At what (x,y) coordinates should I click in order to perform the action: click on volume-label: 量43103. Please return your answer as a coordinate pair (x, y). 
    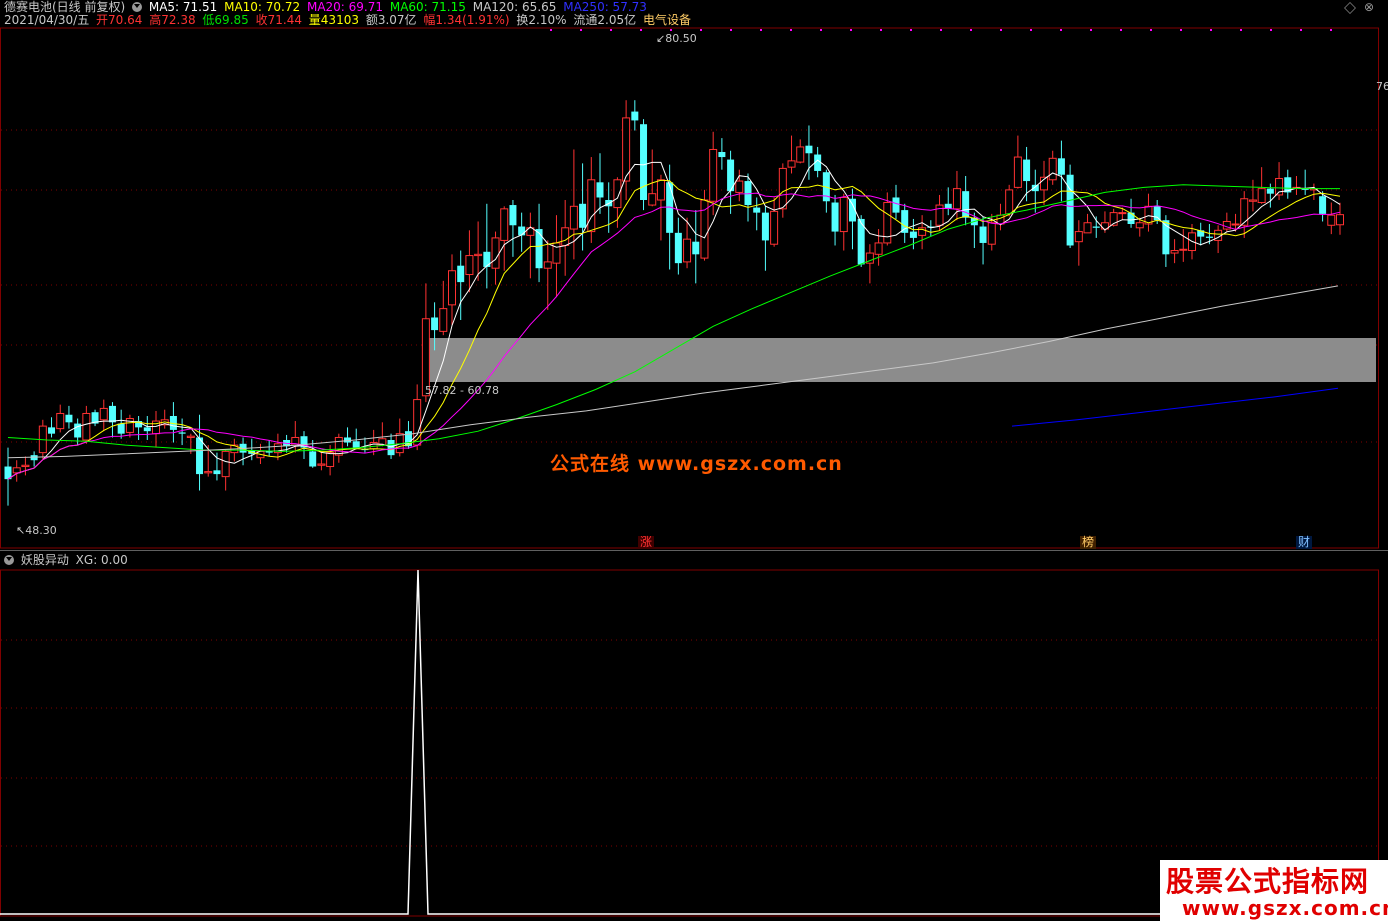
    Looking at the image, I should click on (333, 20).